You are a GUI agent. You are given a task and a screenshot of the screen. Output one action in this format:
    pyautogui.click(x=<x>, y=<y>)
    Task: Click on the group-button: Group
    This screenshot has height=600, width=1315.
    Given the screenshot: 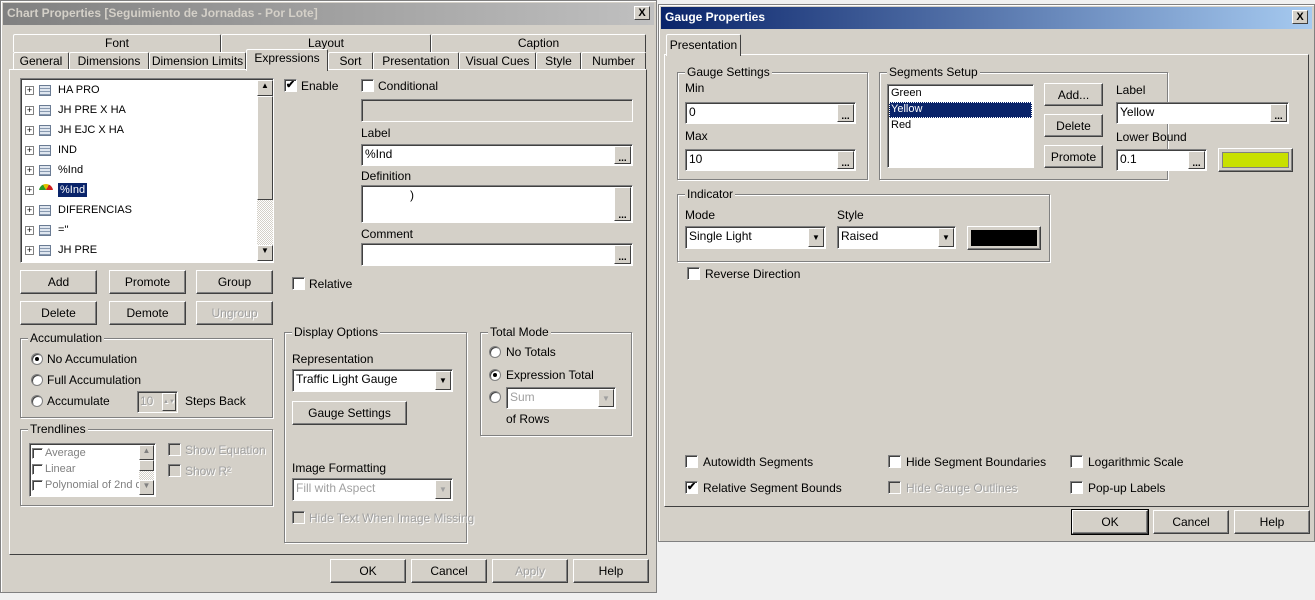 What is the action you would take?
    pyautogui.click(x=234, y=282)
    